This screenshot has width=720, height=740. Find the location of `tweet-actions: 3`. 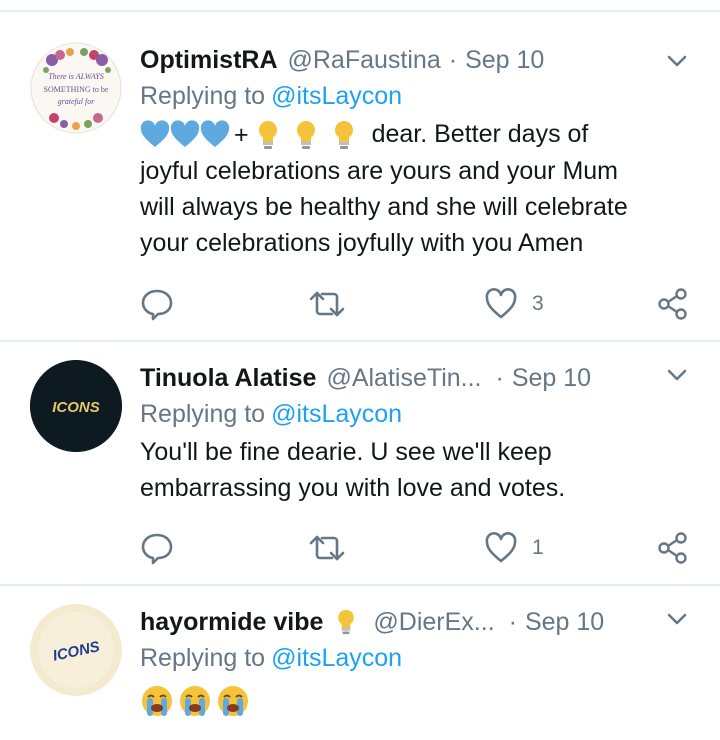

tweet-actions: 3 is located at coordinates (420, 304).